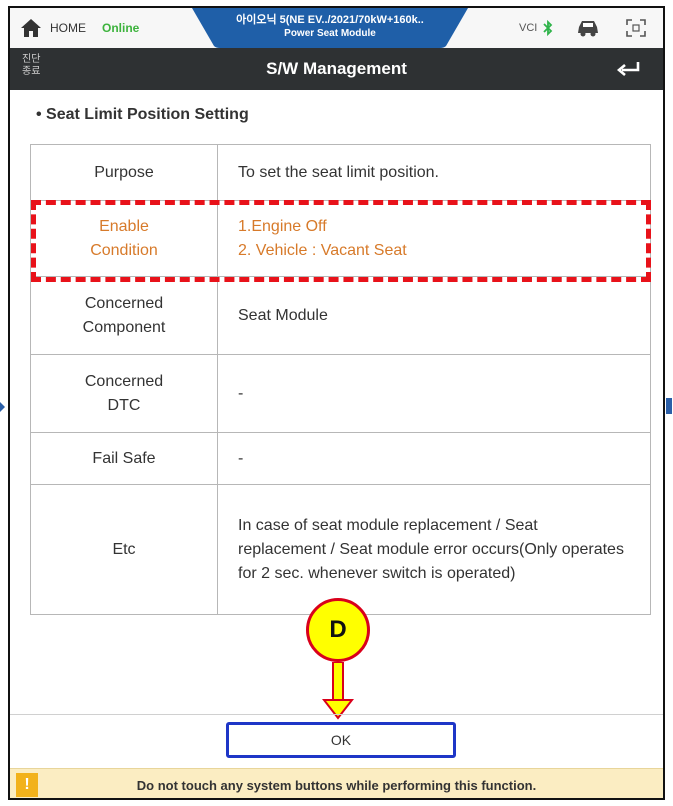 The width and height of the screenshot is (673, 806). I want to click on condition-line: 2. Vehicle : Vacant Seat, so click(322, 250).